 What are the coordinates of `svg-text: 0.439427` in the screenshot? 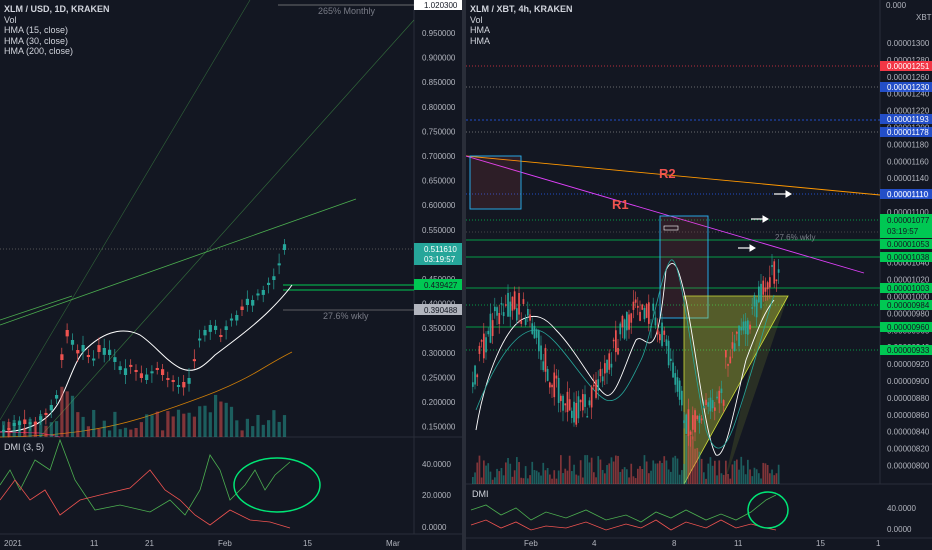 It's located at (441, 285).